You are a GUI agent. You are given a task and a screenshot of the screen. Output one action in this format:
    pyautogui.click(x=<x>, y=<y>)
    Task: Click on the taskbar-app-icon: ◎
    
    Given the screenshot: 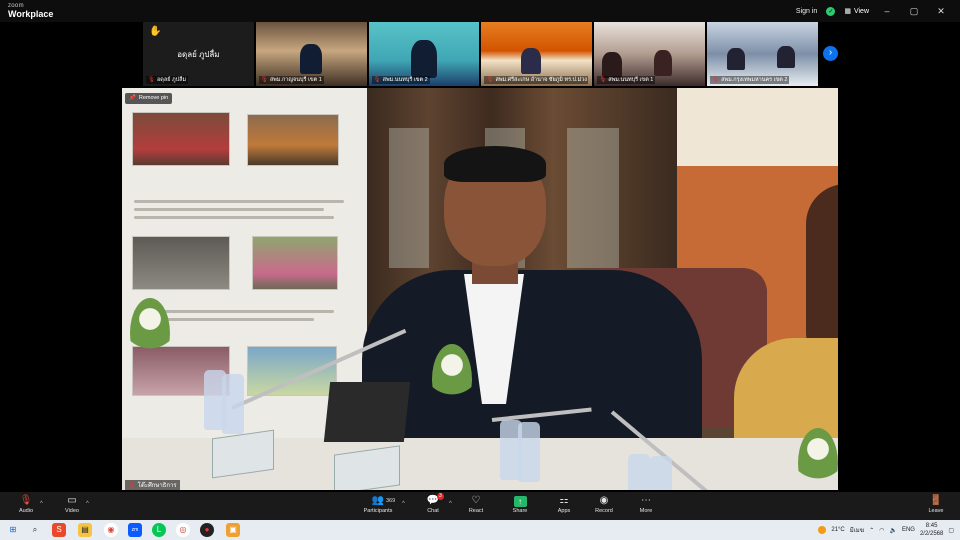 What is the action you would take?
    pyautogui.click(x=183, y=530)
    